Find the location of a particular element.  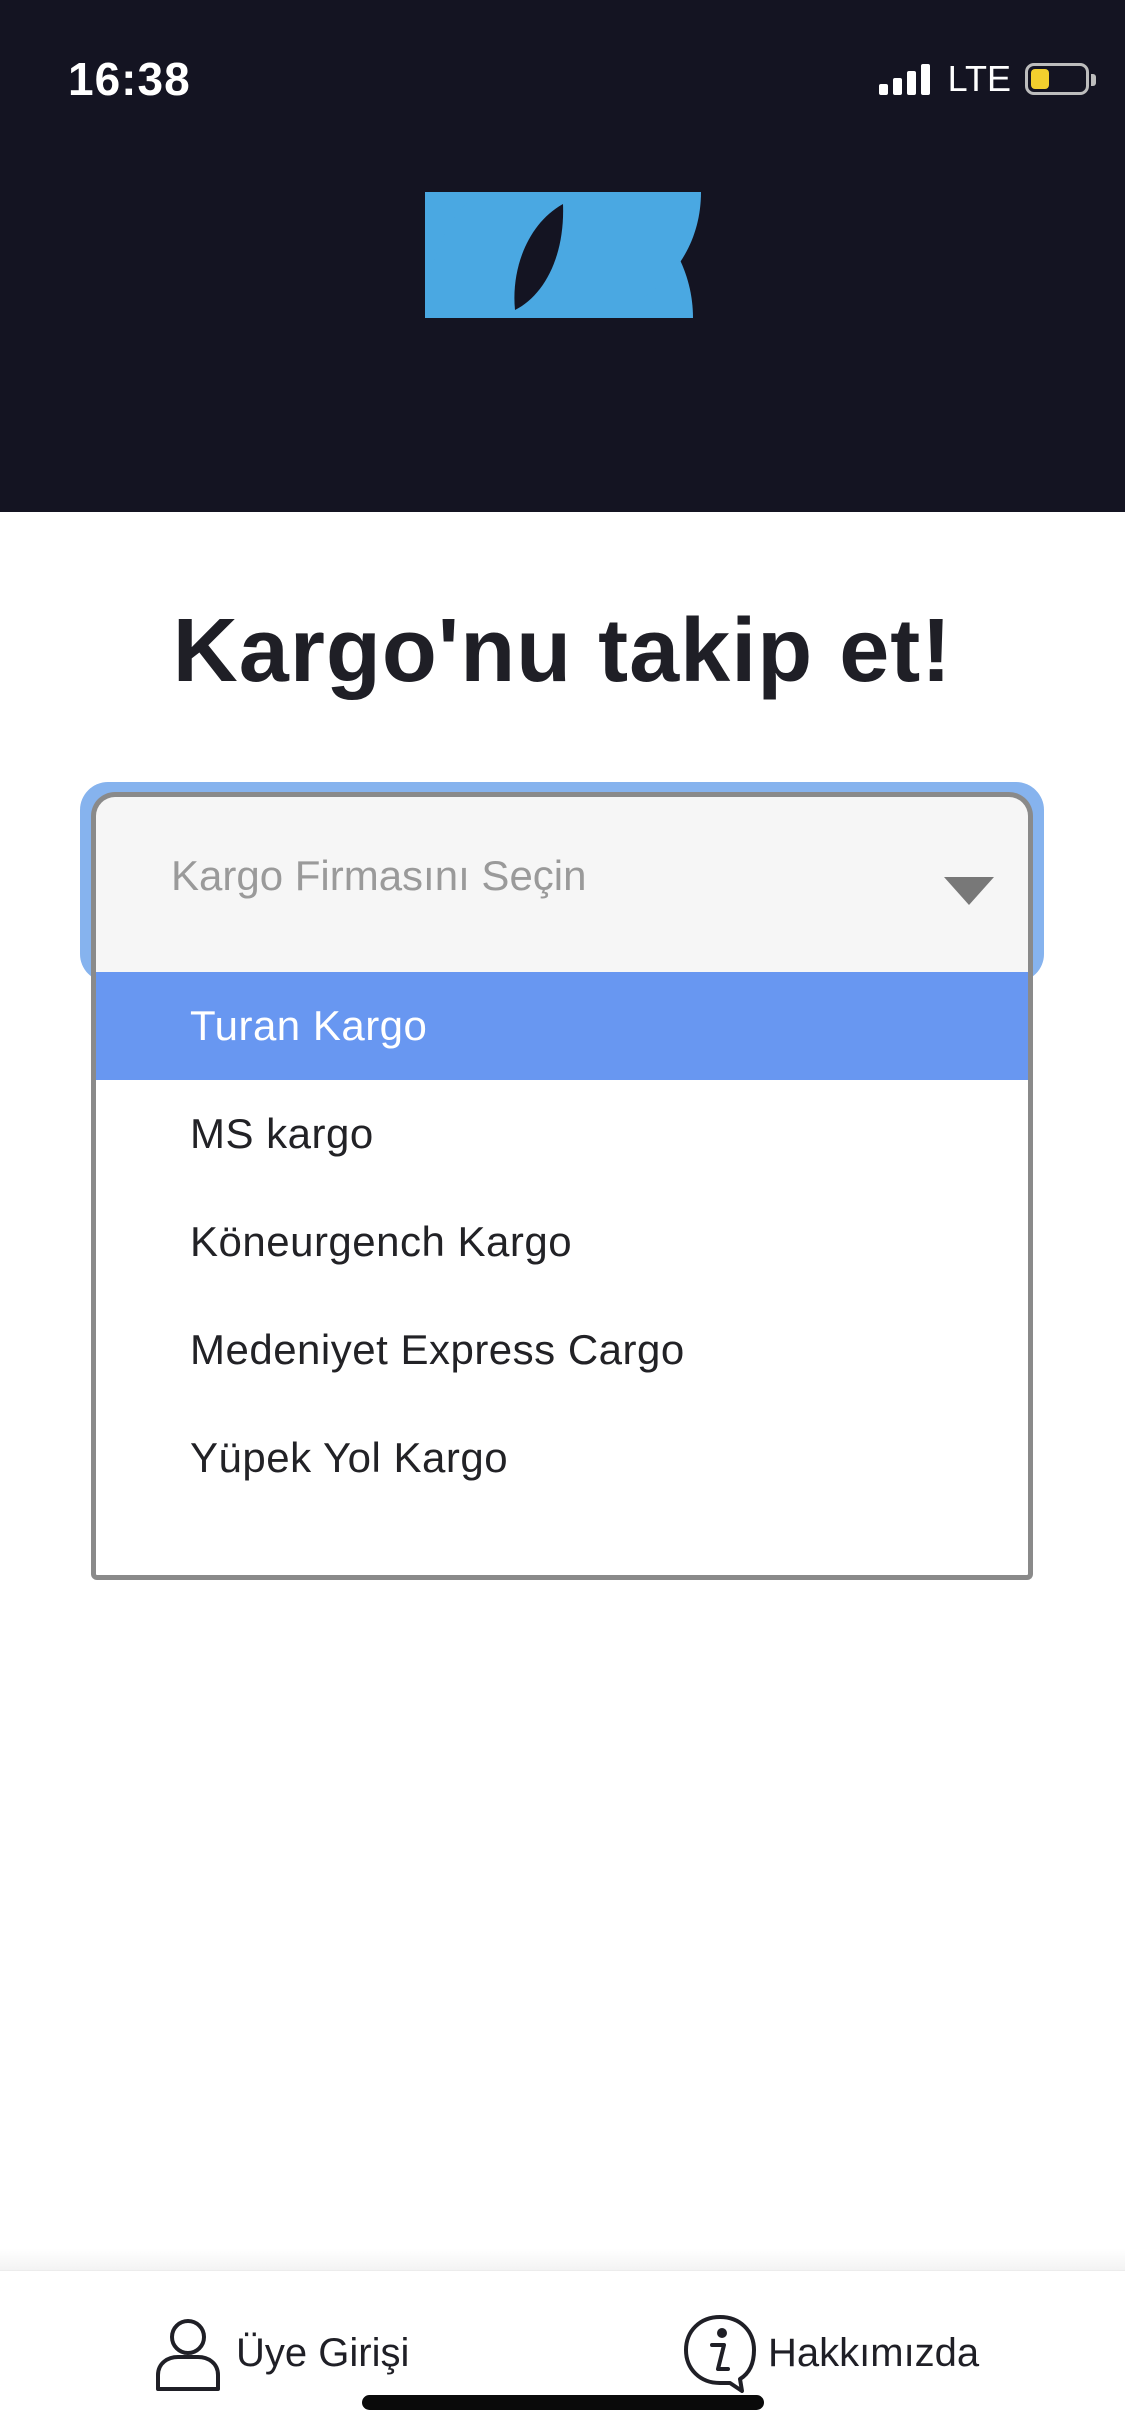

option-turan-kargo: Turan Kargo is located at coordinates (562, 1026).